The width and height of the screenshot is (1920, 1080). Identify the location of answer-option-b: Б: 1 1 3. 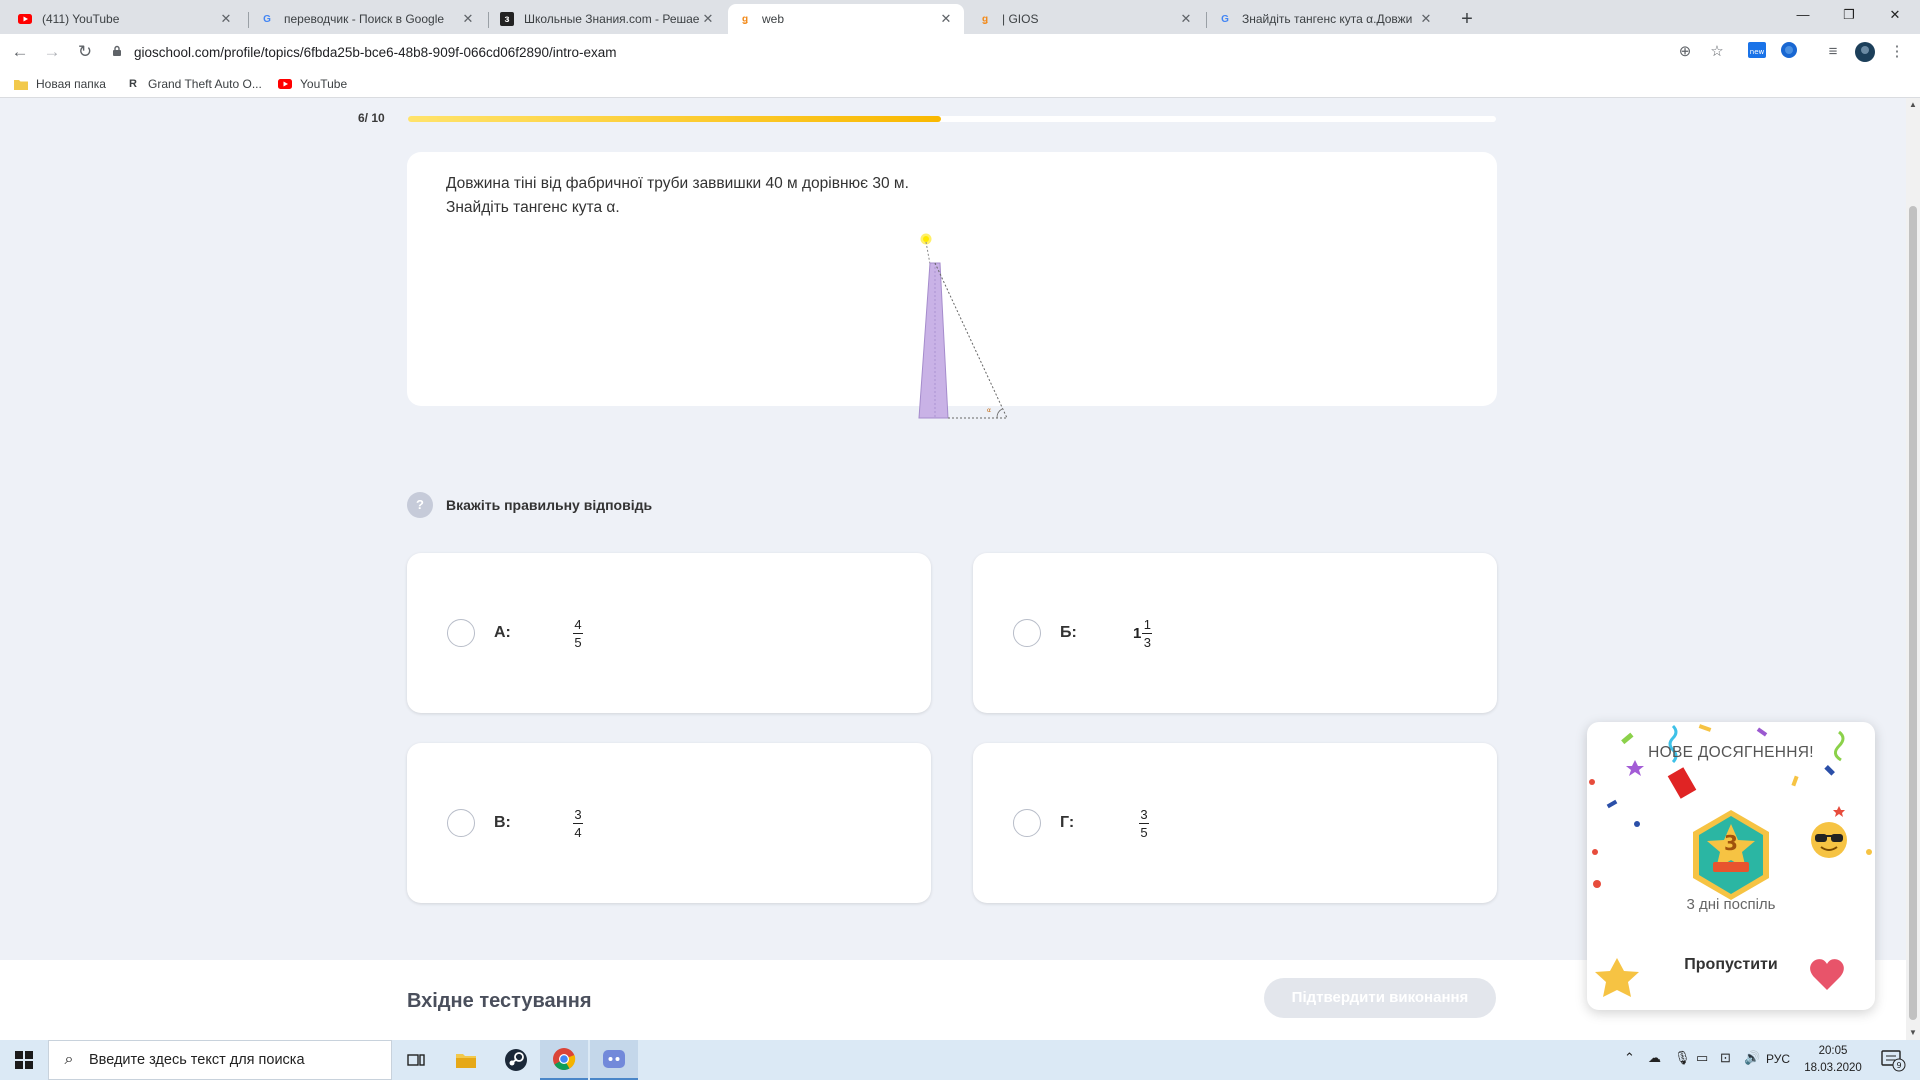
(1235, 633).